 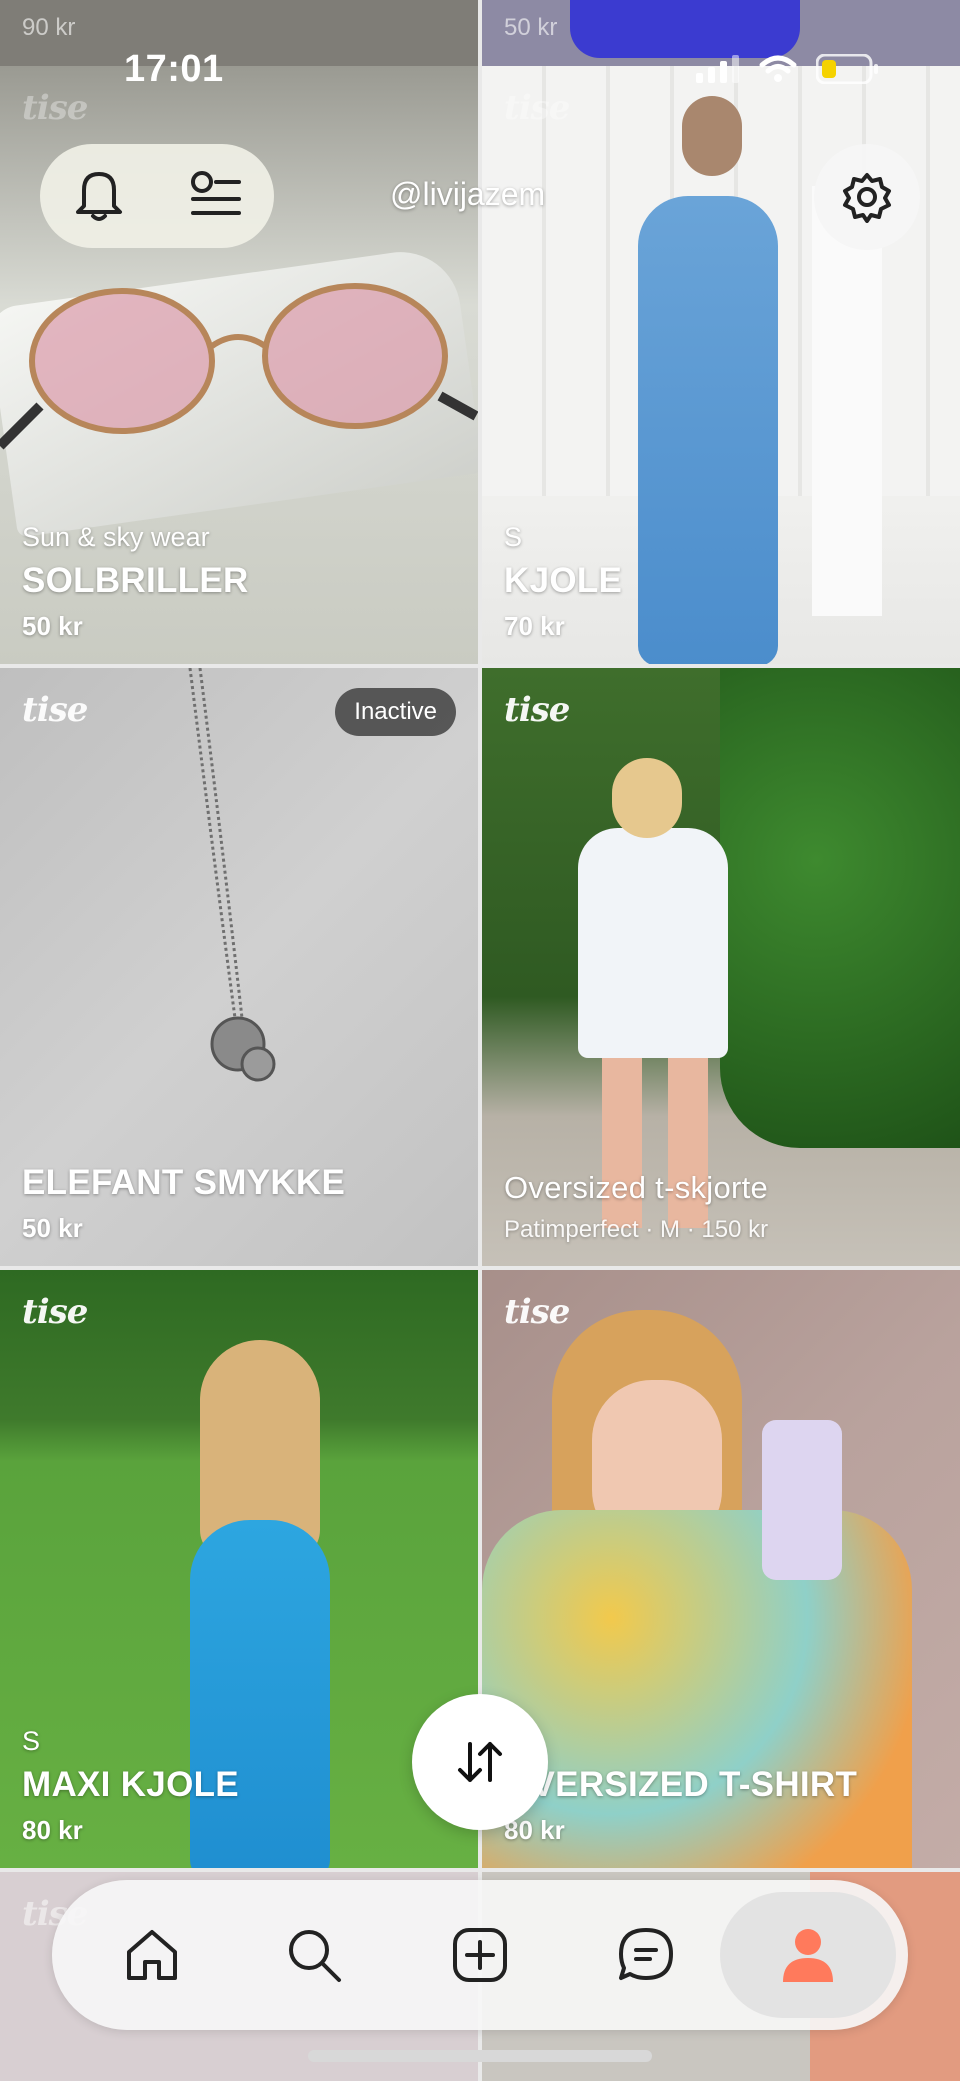 I want to click on filter-list-icon, so click(x=216, y=196).